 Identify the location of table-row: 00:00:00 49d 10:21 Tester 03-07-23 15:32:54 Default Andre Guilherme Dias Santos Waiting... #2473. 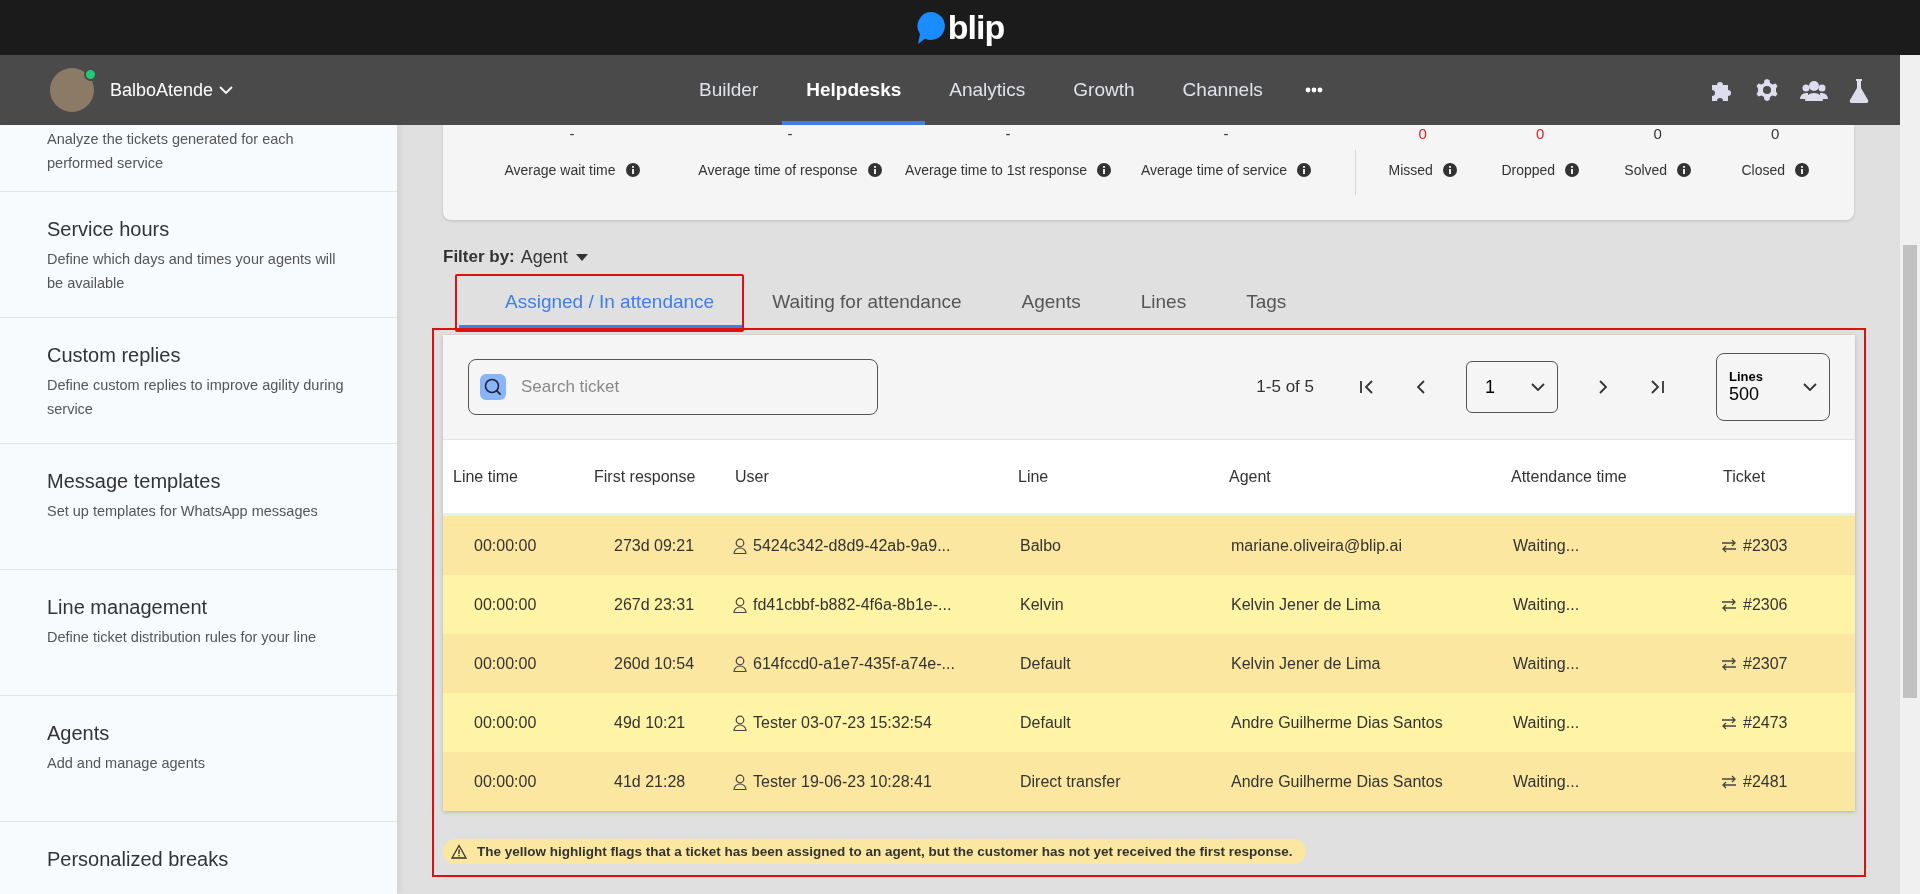
(1149, 722).